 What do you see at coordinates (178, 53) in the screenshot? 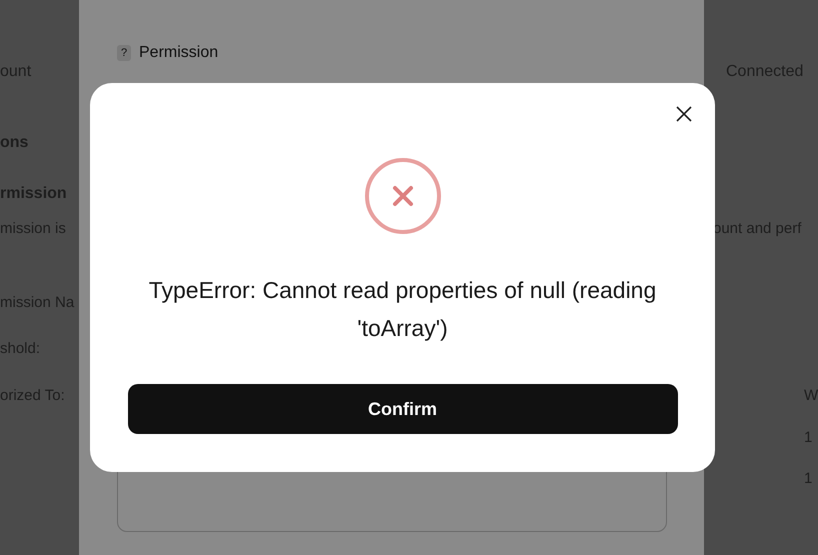
I see `panel-title: Permission` at bounding box center [178, 53].